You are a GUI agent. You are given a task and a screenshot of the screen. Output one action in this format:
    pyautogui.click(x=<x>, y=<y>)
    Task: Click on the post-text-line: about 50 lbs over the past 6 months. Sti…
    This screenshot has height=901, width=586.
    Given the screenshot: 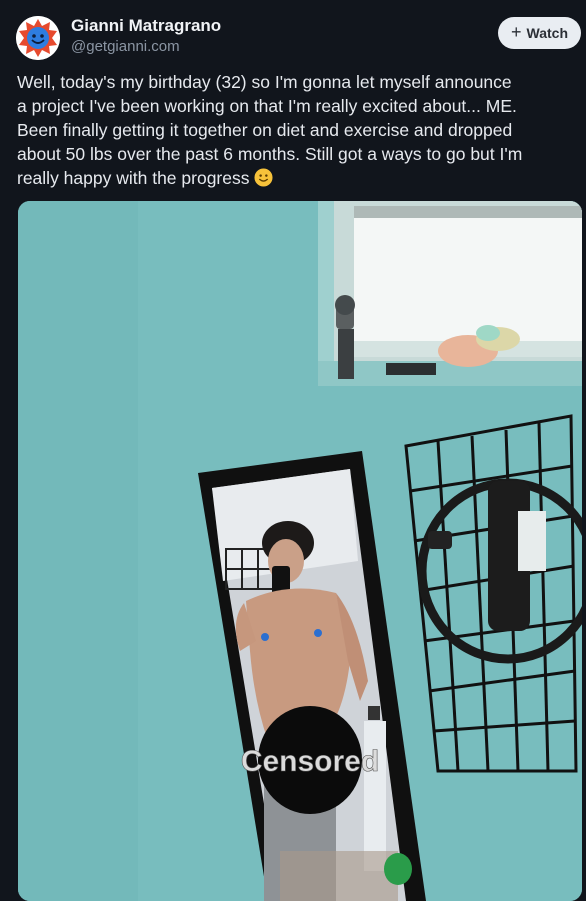 What is the action you would take?
    pyautogui.click(x=270, y=154)
    